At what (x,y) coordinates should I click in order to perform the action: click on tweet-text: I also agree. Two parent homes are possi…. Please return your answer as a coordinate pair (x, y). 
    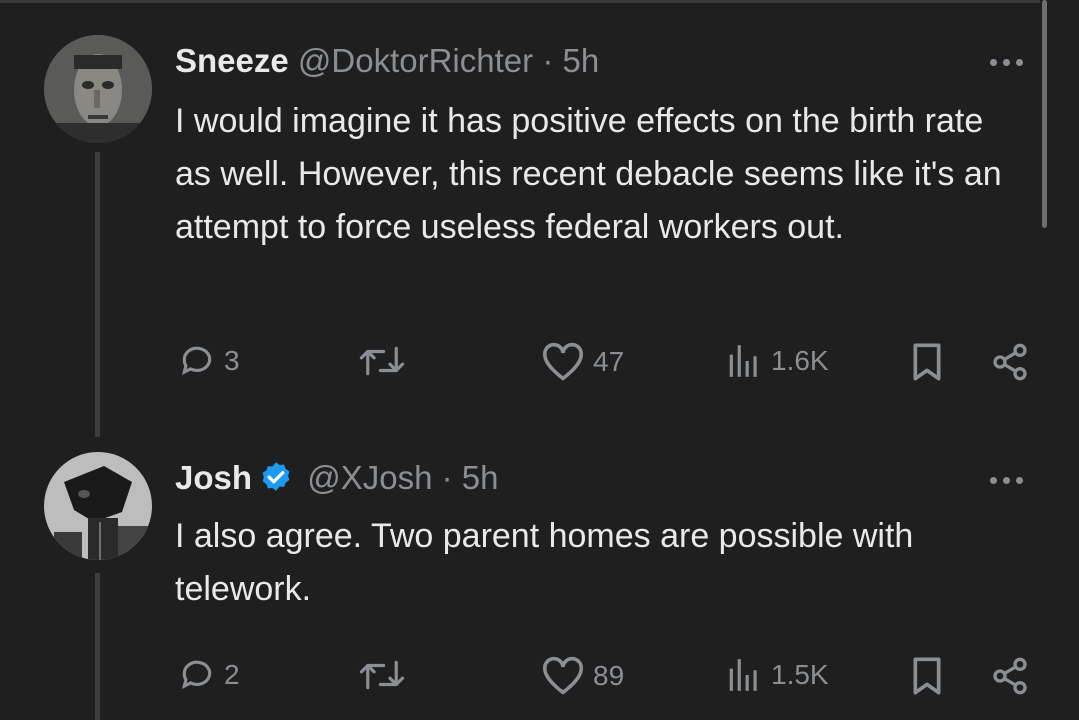
    Looking at the image, I should click on (544, 562).